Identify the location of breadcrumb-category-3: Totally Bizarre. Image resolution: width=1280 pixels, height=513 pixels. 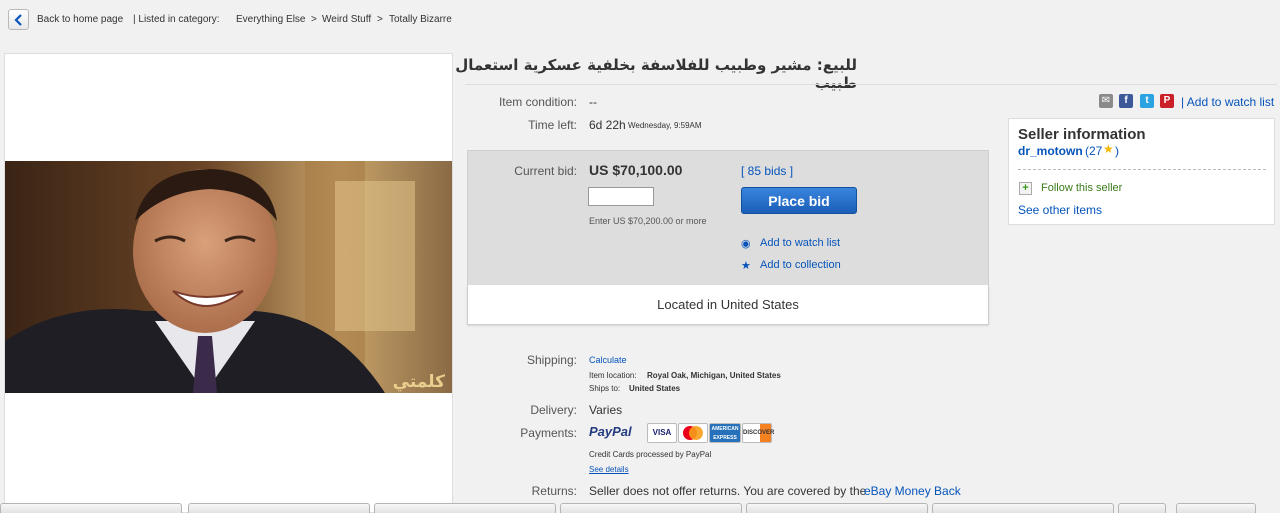
(420, 19).